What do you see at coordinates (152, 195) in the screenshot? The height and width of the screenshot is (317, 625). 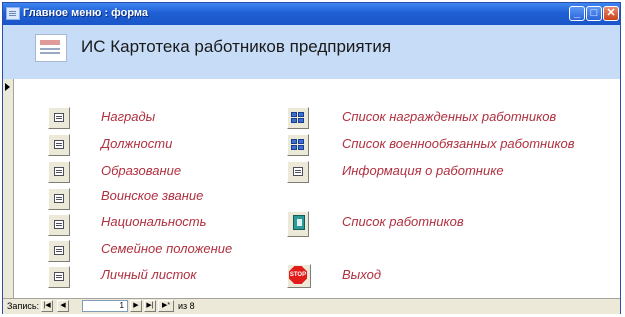 I see `voinskoe-zvanie-label: Воинское звание` at bounding box center [152, 195].